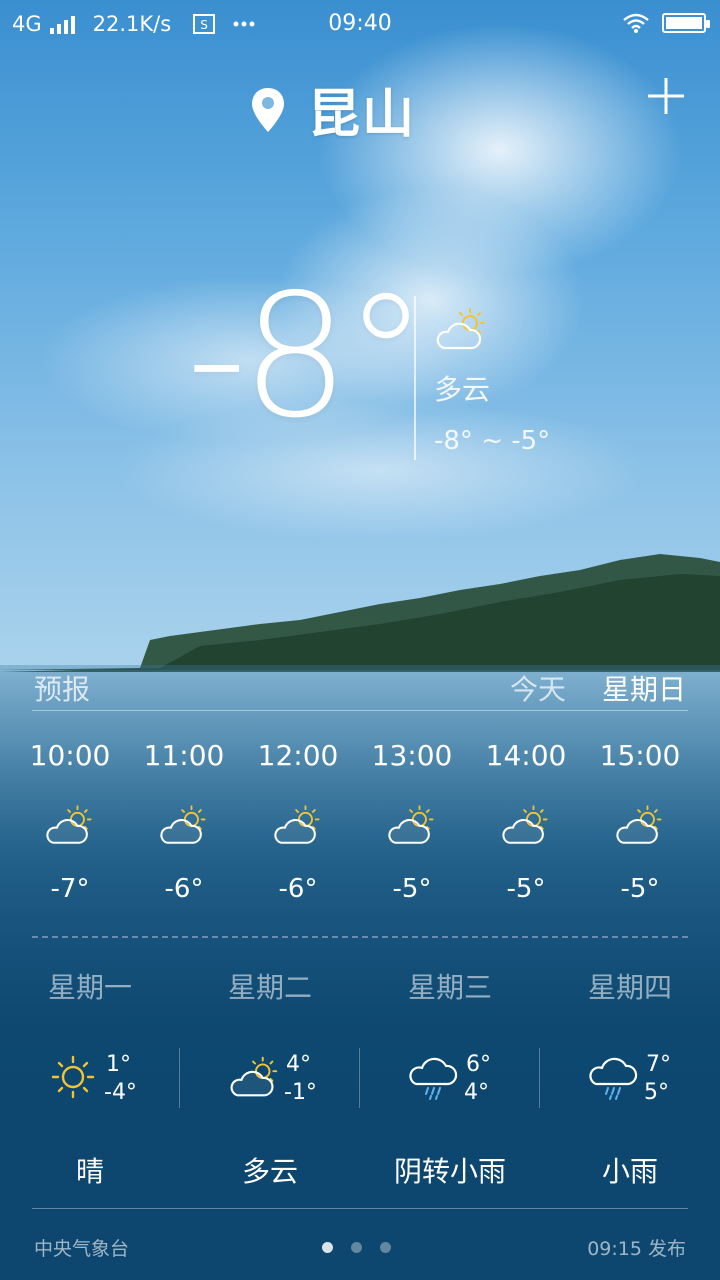 The height and width of the screenshot is (1280, 720). I want to click on status-right, so click(666, 23).